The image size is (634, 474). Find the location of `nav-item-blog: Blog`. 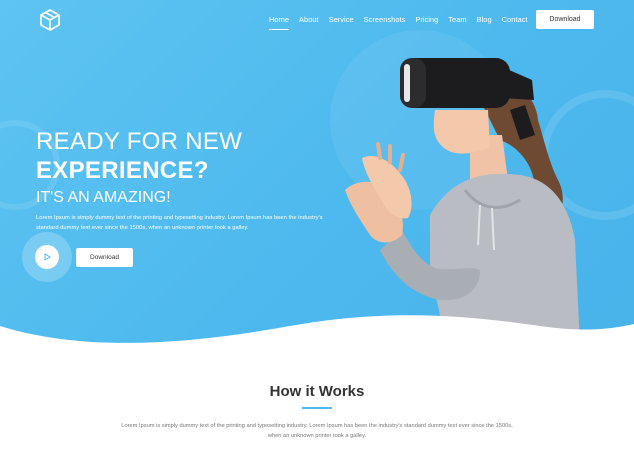

nav-item-blog: Blog is located at coordinates (484, 20).